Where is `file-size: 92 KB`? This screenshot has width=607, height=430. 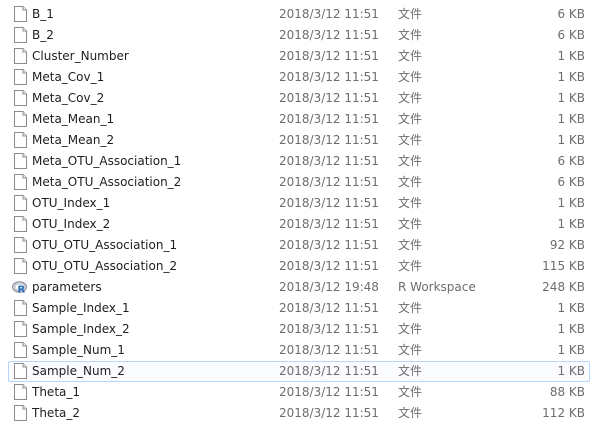
file-size: 92 KB is located at coordinates (567, 245).